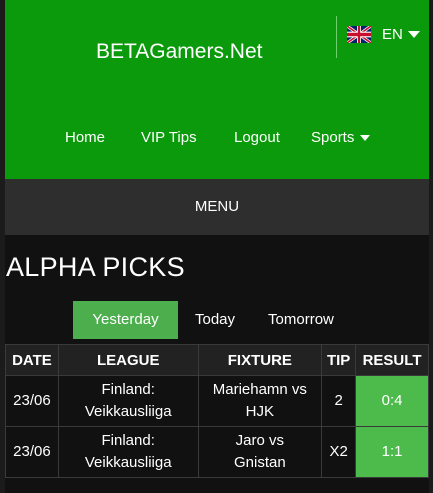  What do you see at coordinates (179, 52) in the screenshot?
I see `site-brand: BETAGamers.Net` at bounding box center [179, 52].